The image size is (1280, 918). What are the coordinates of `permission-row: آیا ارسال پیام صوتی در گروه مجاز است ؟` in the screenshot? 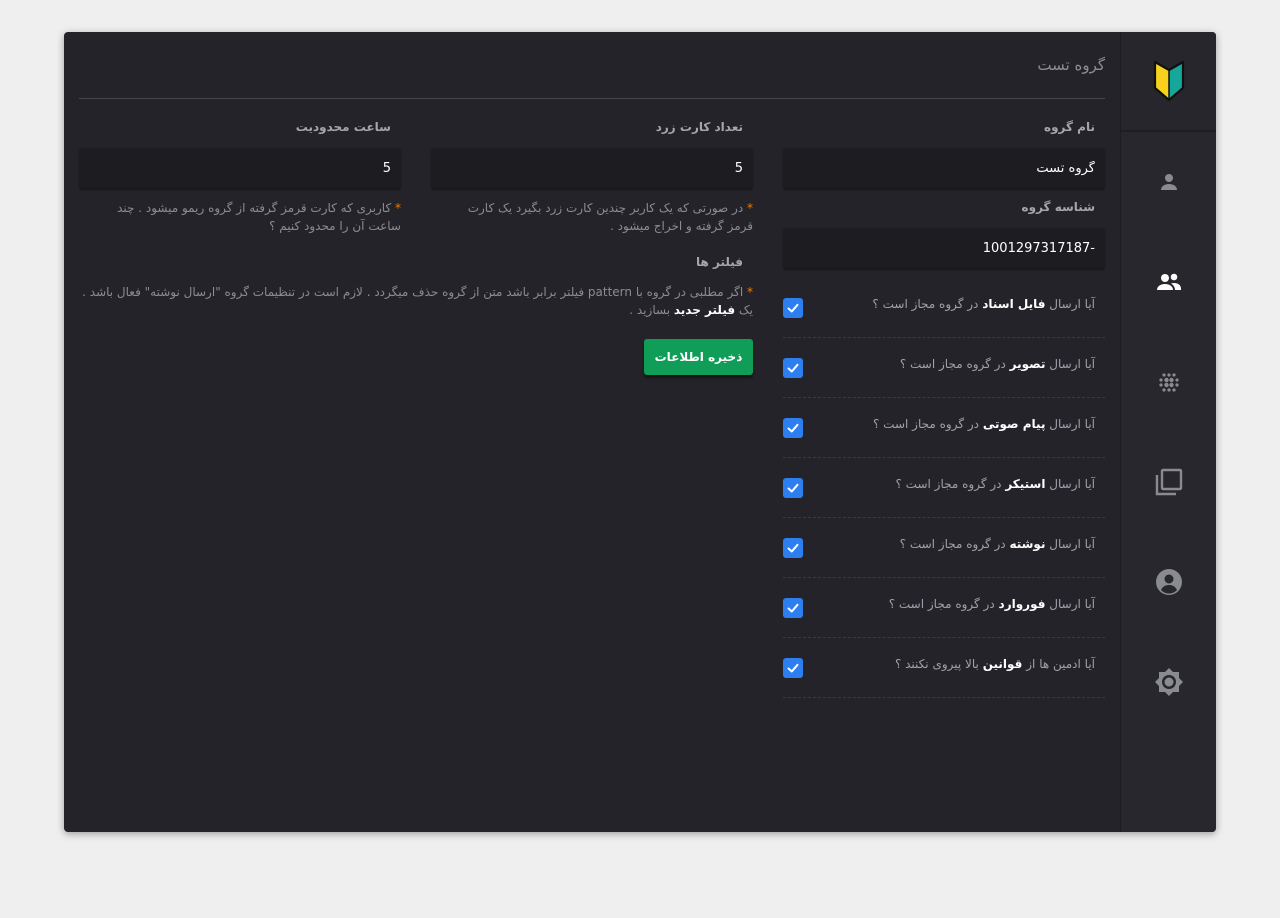 It's located at (944, 428).